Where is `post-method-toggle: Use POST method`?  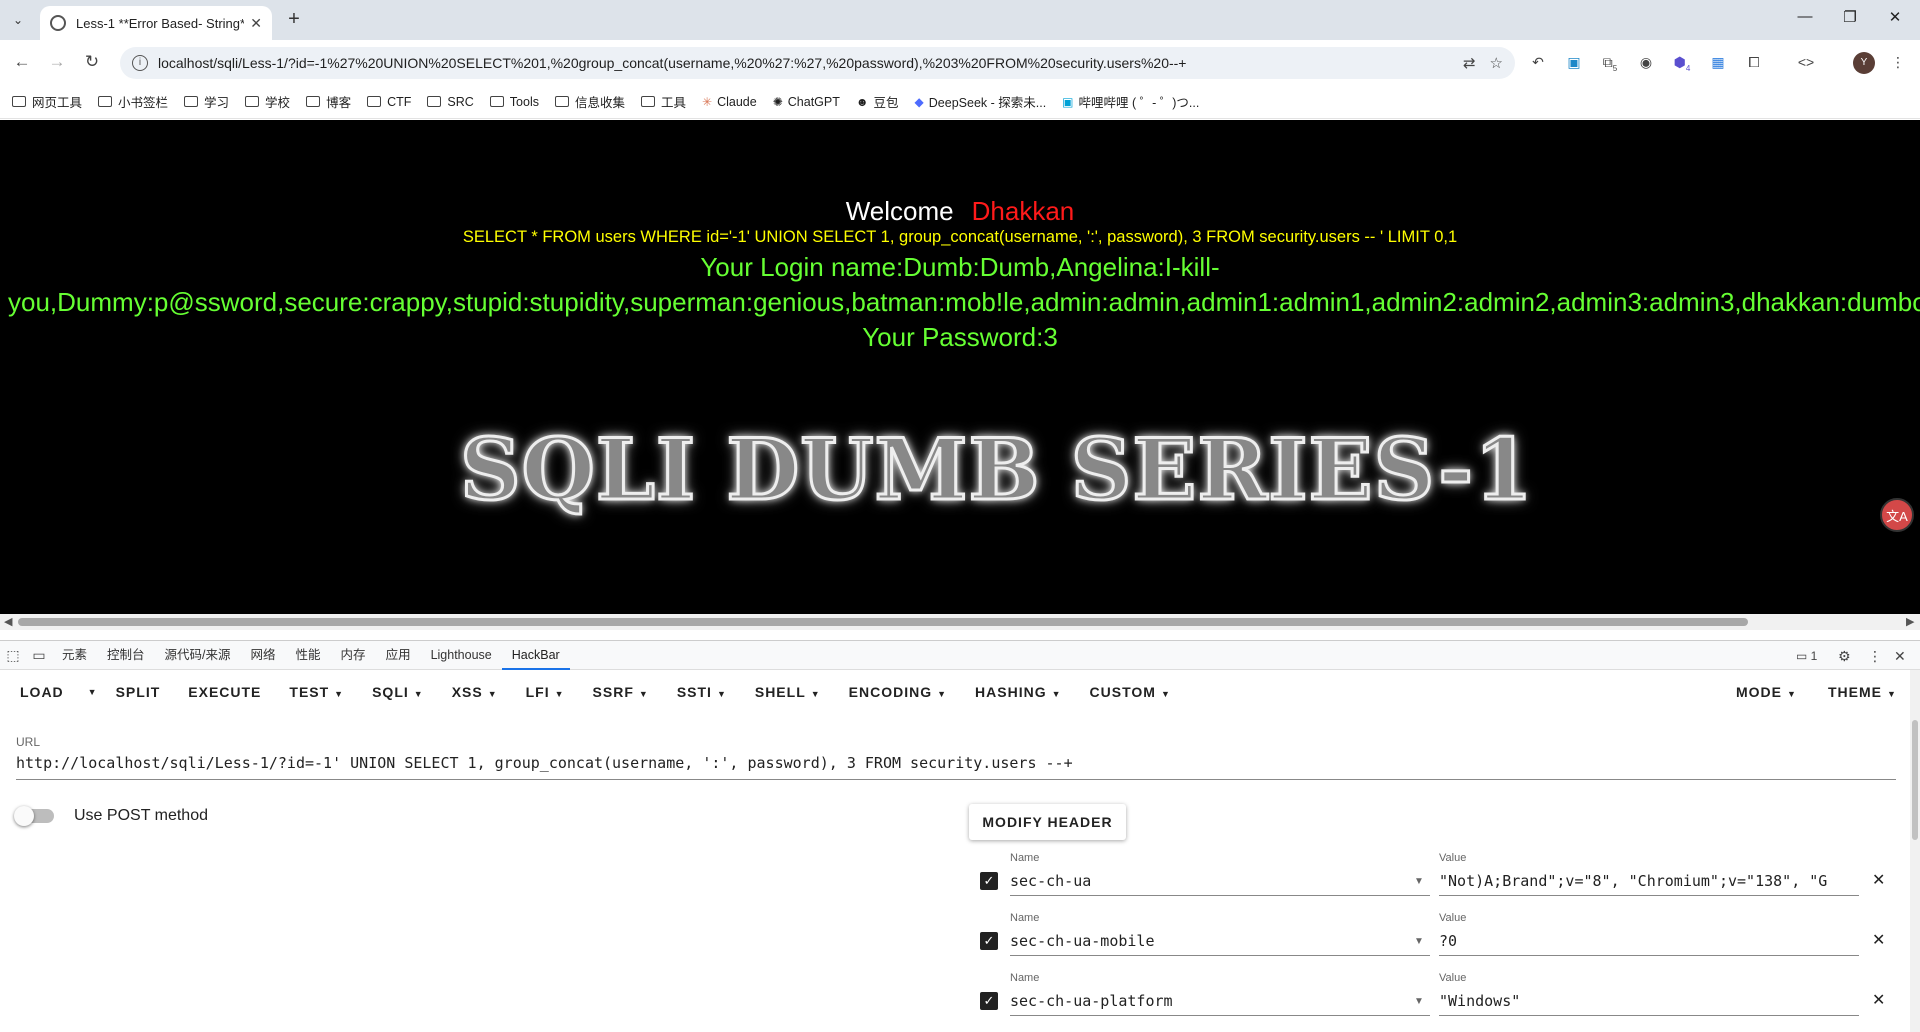
post-method-toggle: Use POST method is located at coordinates (111, 816).